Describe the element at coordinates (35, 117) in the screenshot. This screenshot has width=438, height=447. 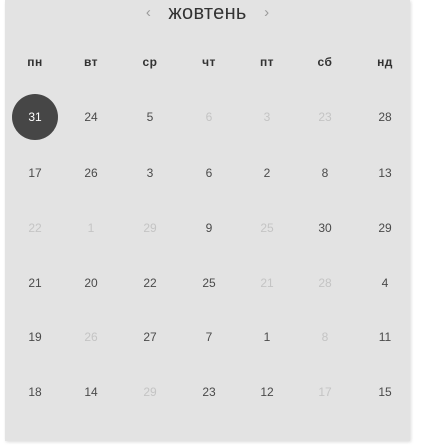
I see `selected-day-cell: 31` at that location.